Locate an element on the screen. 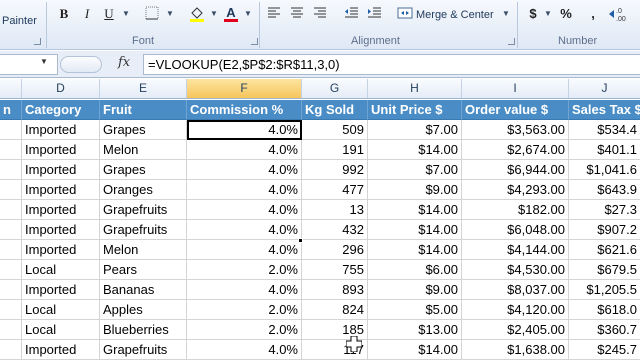 The image size is (640, 360). header-cell: n is located at coordinates (11, 110).